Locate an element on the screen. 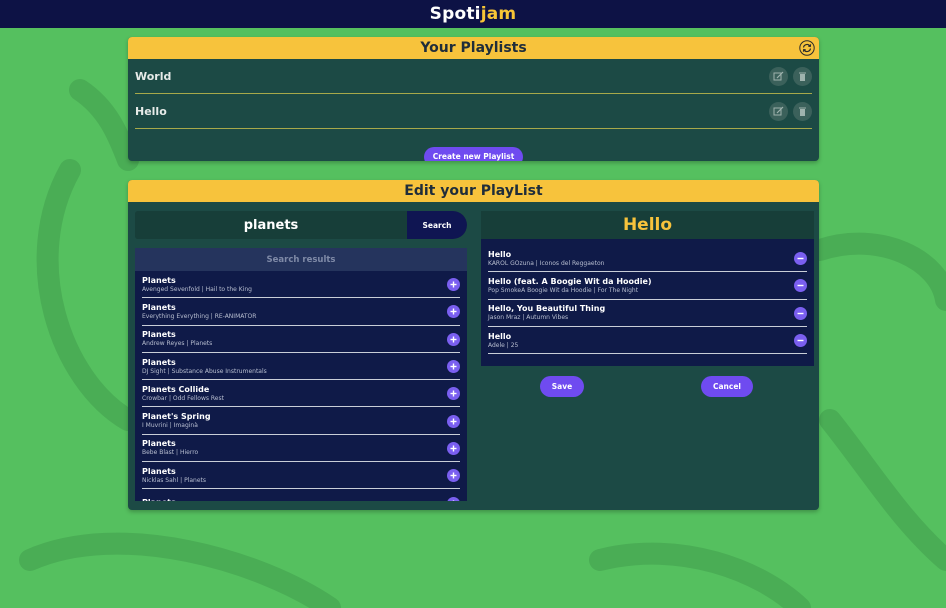  edit-panel-header: Edit your PlayList is located at coordinates (473, 191).